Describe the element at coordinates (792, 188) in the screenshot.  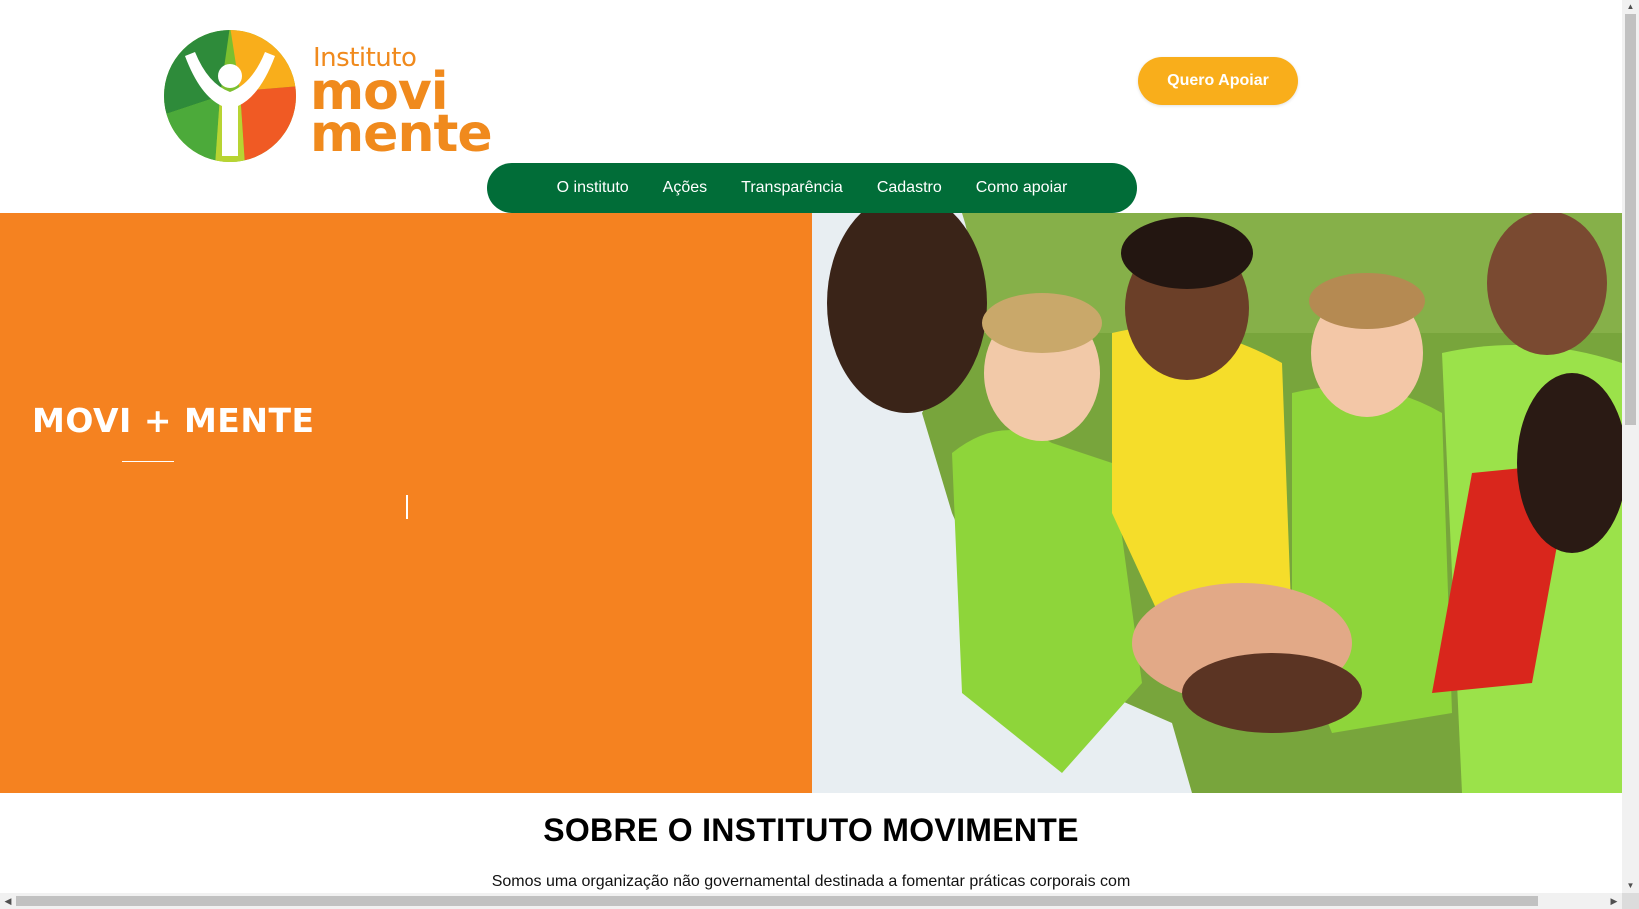
I see `nav-item-transparencia: Transparência` at that location.